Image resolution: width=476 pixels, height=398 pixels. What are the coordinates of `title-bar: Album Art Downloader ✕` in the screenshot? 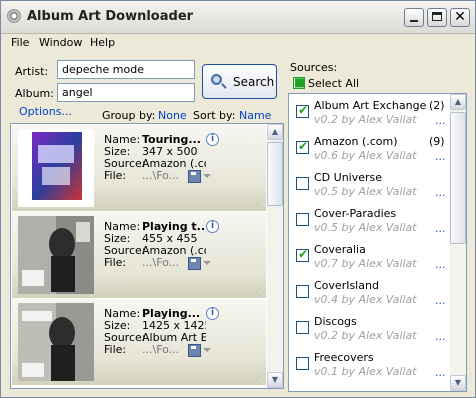 It's located at (238, 17).